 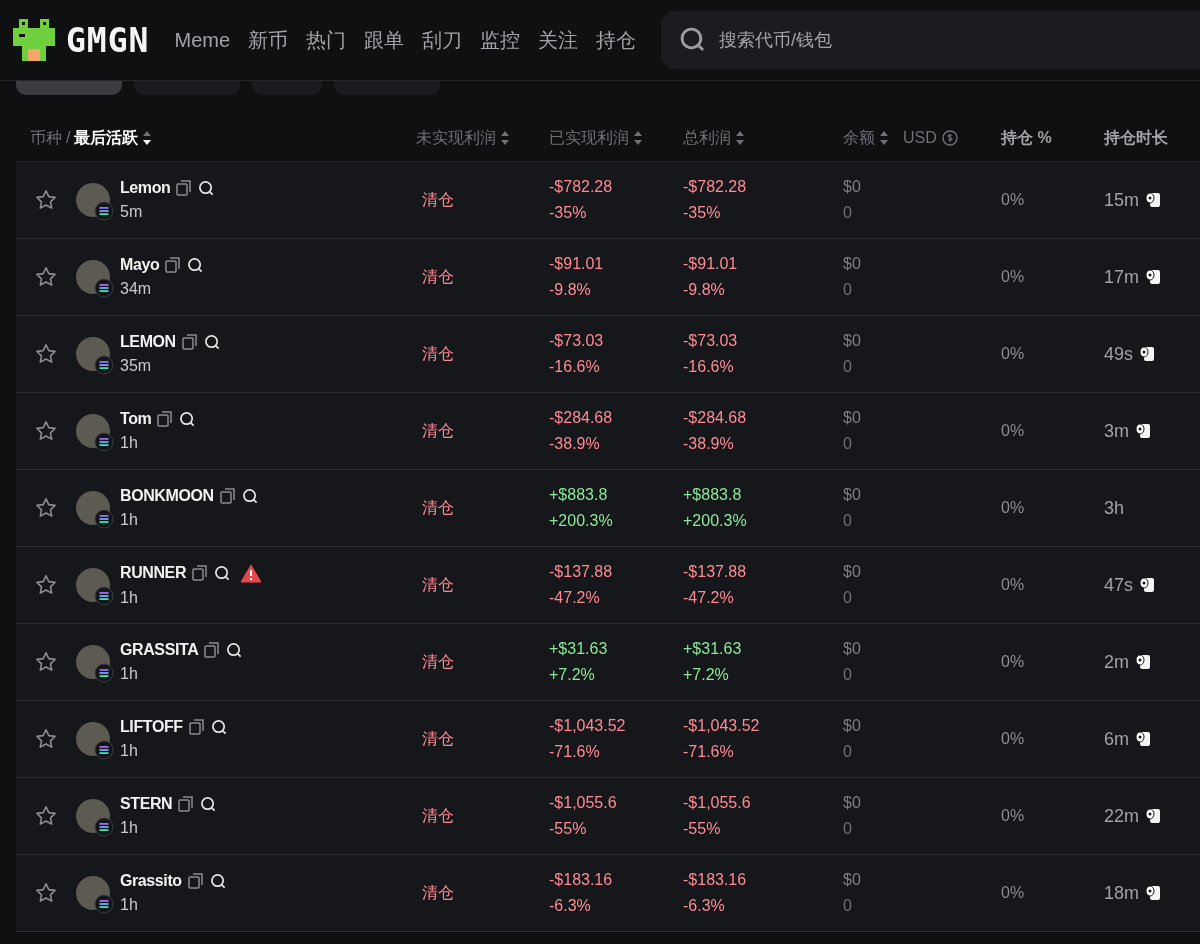 I want to click on search-field: 搜索代币/钱包, so click(x=930, y=40).